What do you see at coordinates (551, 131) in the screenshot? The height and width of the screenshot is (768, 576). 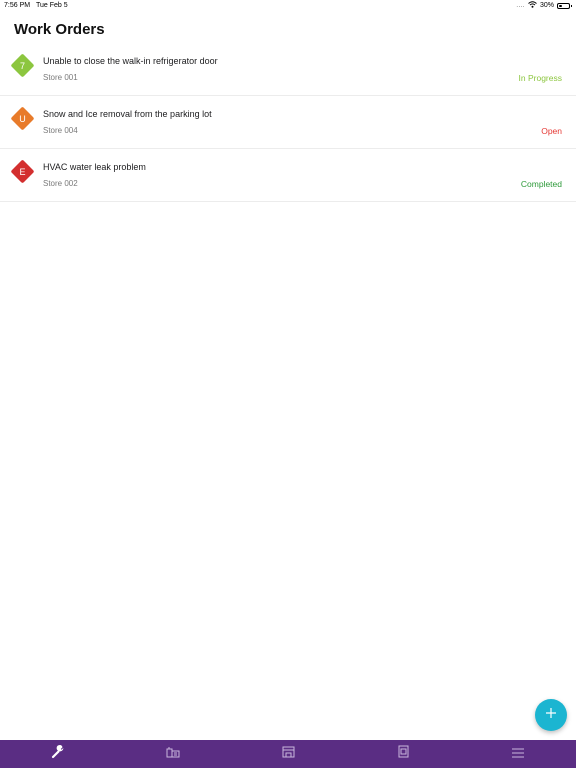 I see `work-order-status: Open` at bounding box center [551, 131].